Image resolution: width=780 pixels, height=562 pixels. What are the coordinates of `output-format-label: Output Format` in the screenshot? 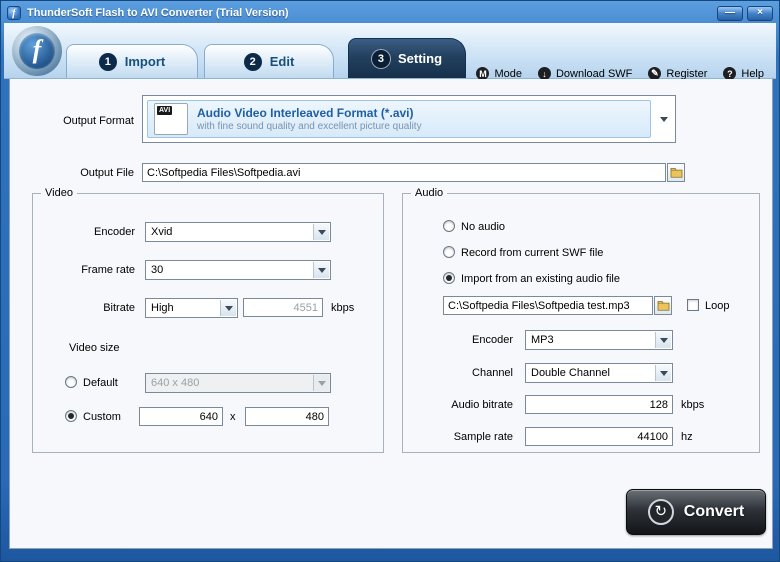 It's located at (98, 121).